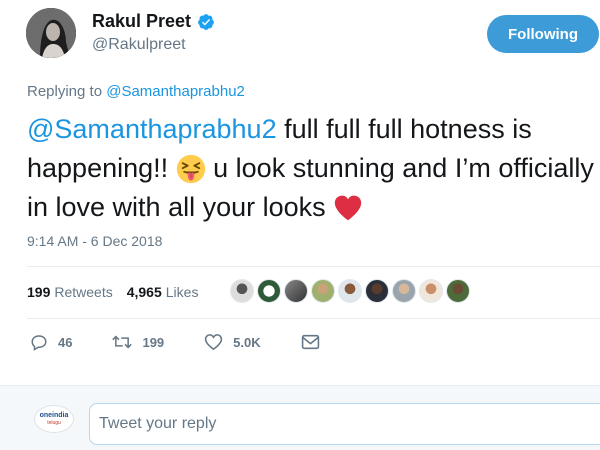 The width and height of the screenshot is (600, 450). I want to click on reply-input, so click(344, 424).